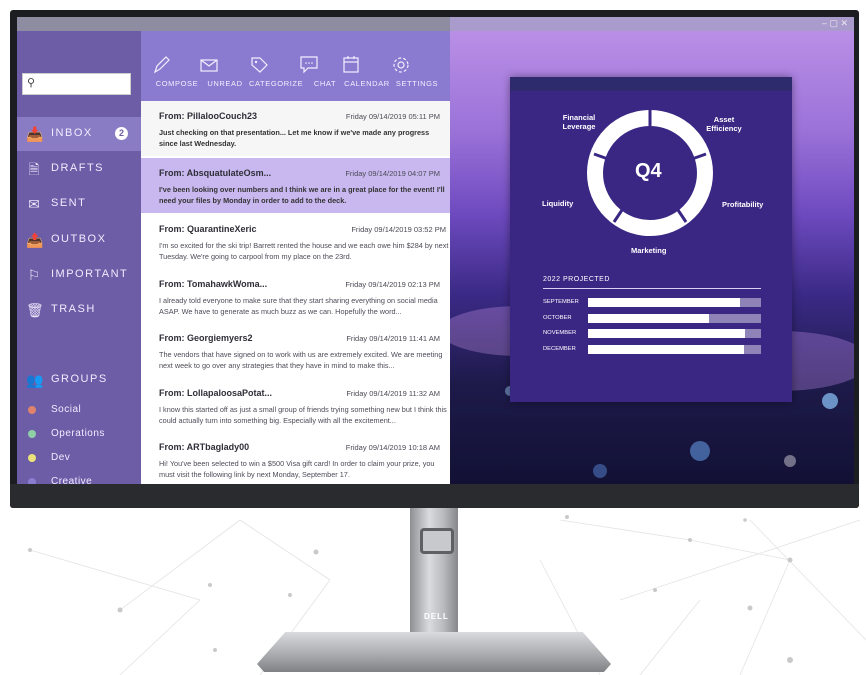 The width and height of the screenshot is (866, 675). What do you see at coordinates (392, 116) in the screenshot?
I see `email-date: Friday 09/14/2019 05:11 PM` at bounding box center [392, 116].